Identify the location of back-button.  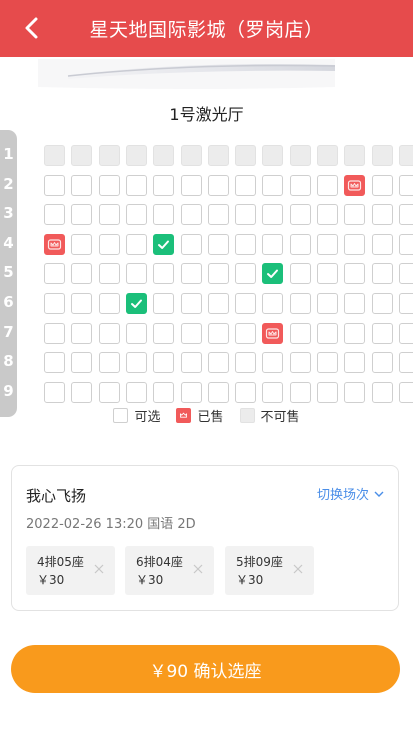
(32, 28).